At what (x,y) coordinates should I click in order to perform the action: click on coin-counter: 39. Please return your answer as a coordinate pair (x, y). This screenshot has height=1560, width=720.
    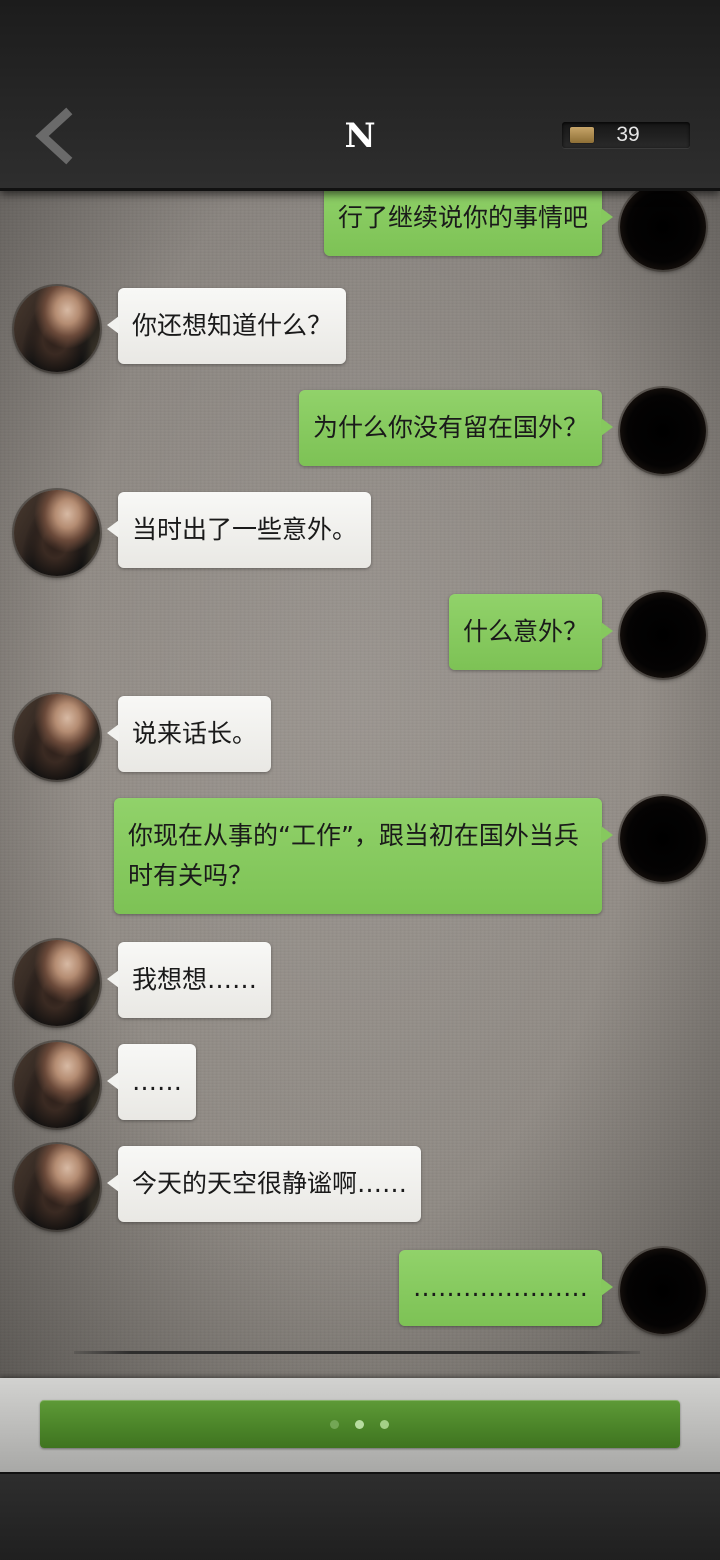
    Looking at the image, I should click on (626, 135).